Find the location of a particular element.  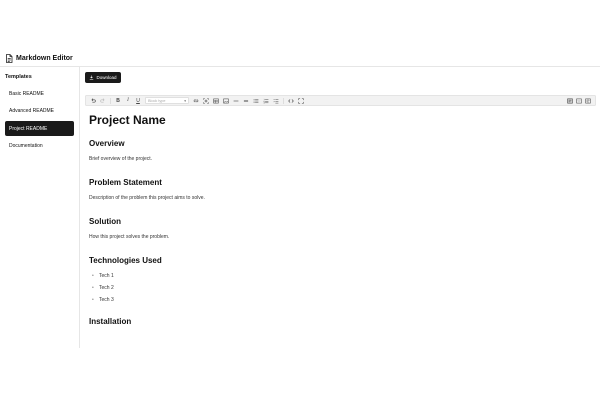

section-text: Brief overview of the project. is located at coordinates (121, 159).